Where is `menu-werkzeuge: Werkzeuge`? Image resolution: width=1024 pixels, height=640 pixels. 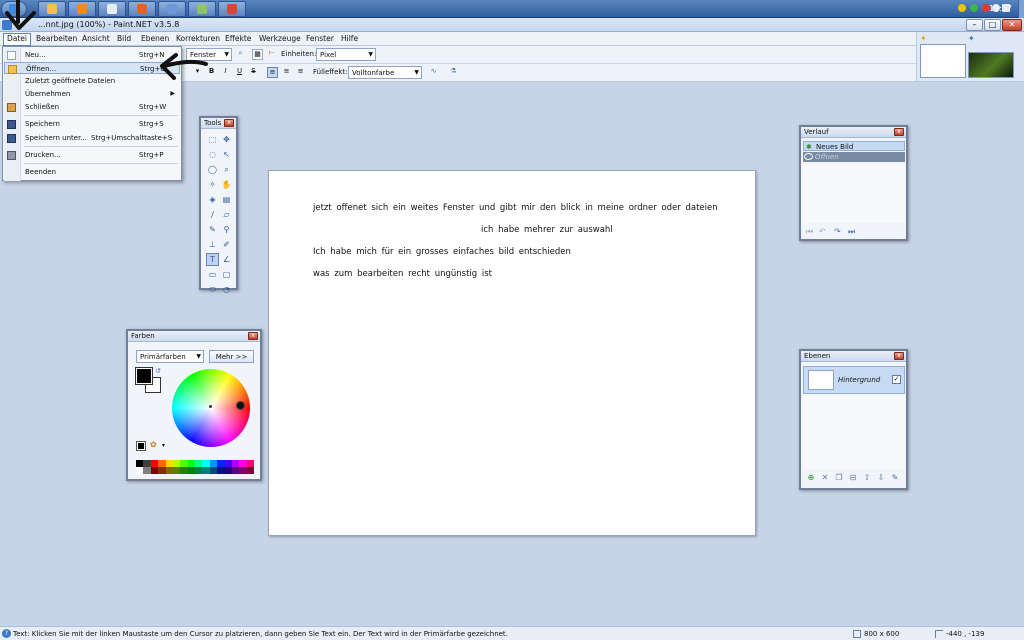 menu-werkzeuge: Werkzeuge is located at coordinates (280, 38).